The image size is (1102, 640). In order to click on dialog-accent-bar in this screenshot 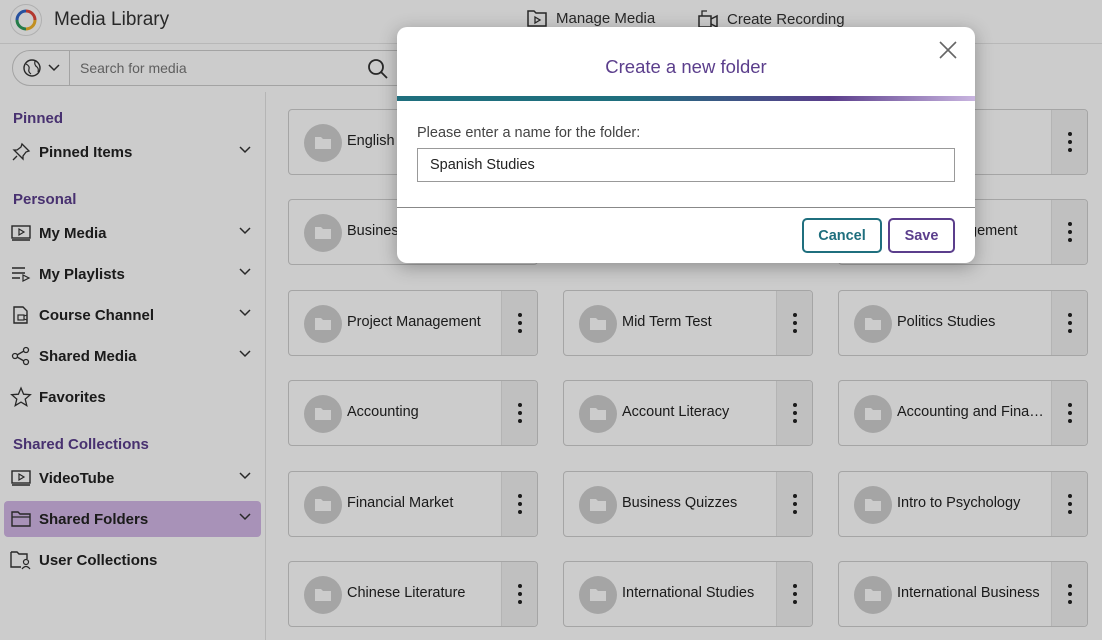, I will do `click(686, 98)`.